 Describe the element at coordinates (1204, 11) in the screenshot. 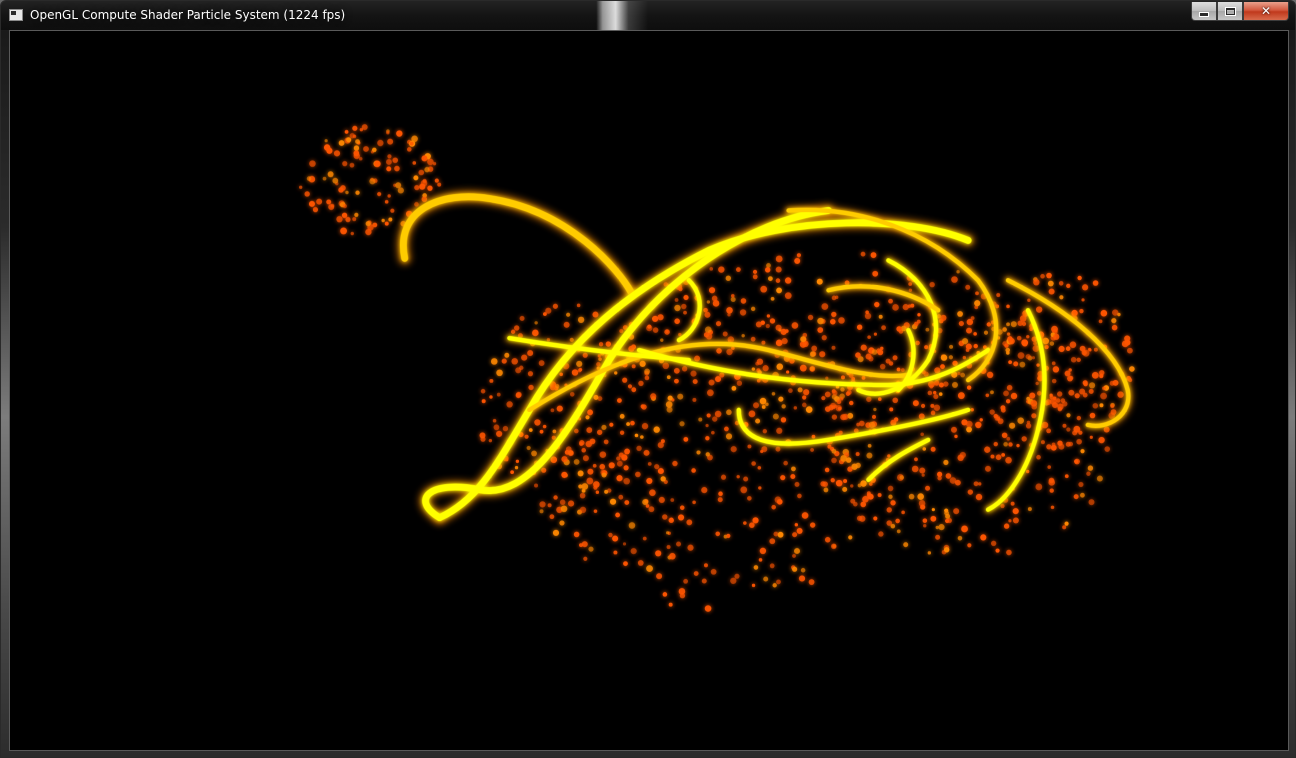

I see `minimize-button` at that location.